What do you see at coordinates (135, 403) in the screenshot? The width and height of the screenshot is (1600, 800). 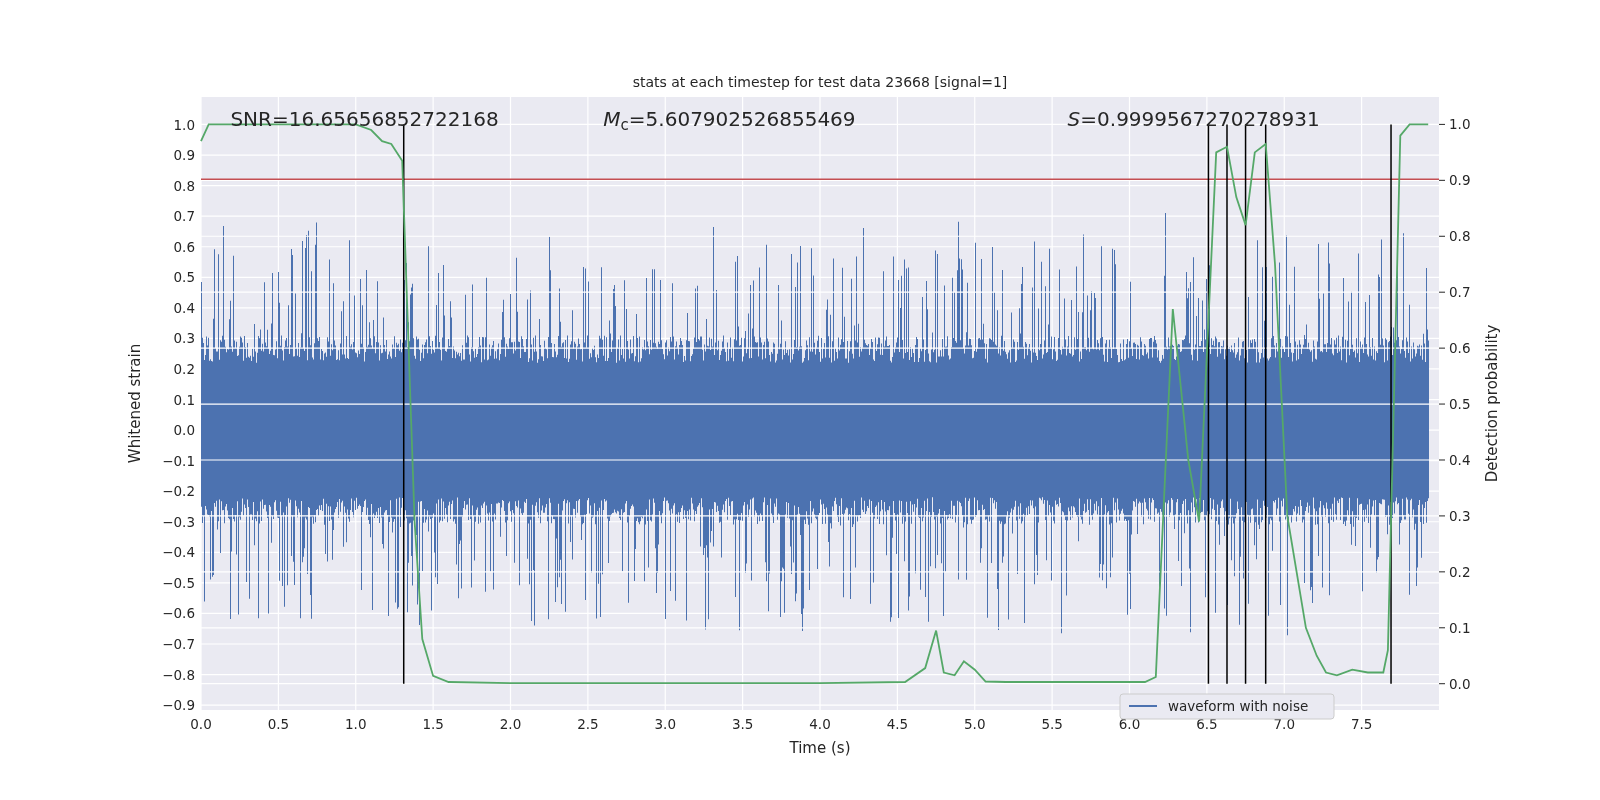 I see `axis-label: Whitened strain` at bounding box center [135, 403].